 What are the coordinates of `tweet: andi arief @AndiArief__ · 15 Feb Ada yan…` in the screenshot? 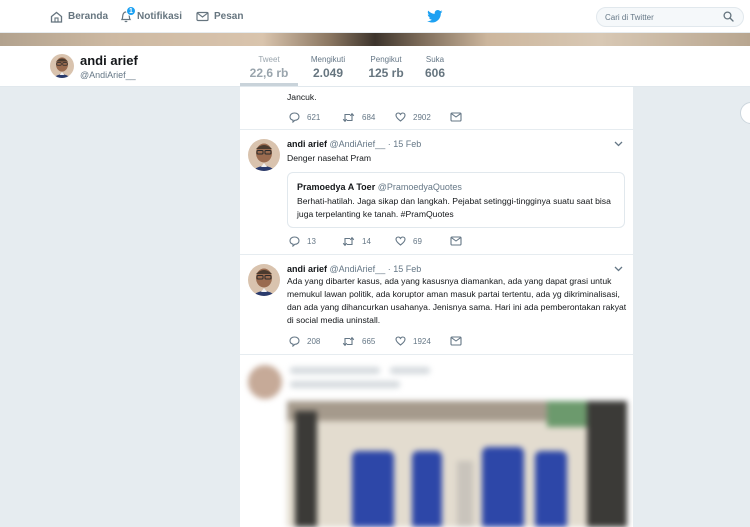 It's located at (436, 305).